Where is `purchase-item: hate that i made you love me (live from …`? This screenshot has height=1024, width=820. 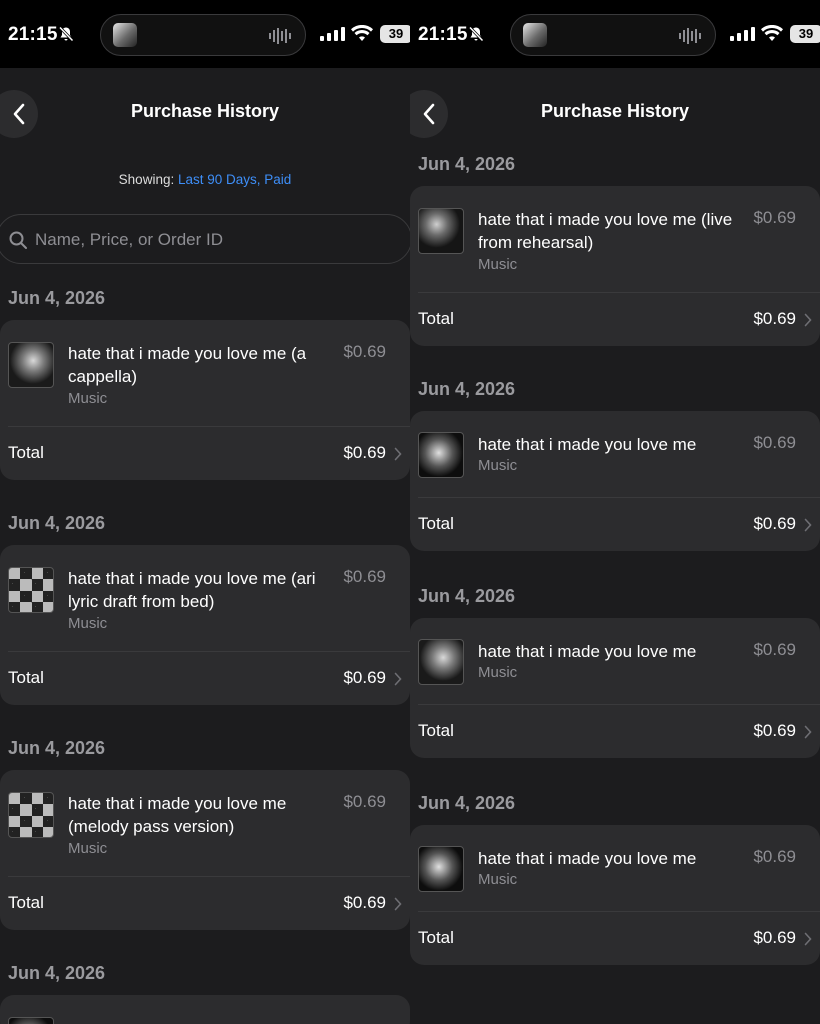
purchase-item: hate that i made you love me (live from … is located at coordinates (615, 239).